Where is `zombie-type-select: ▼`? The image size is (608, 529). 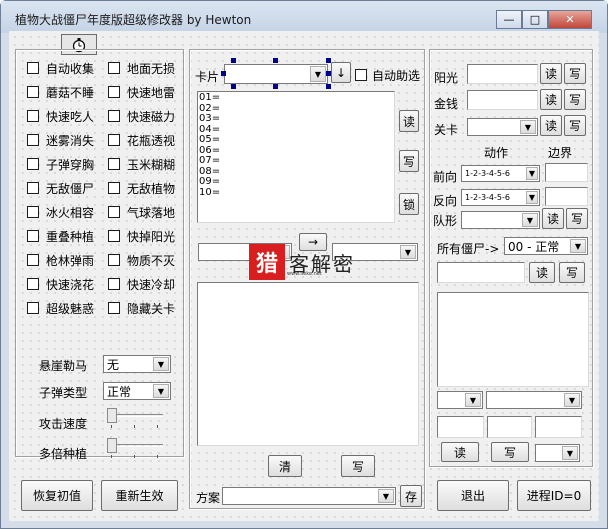 zombie-type-select: ▼ is located at coordinates (534, 400).